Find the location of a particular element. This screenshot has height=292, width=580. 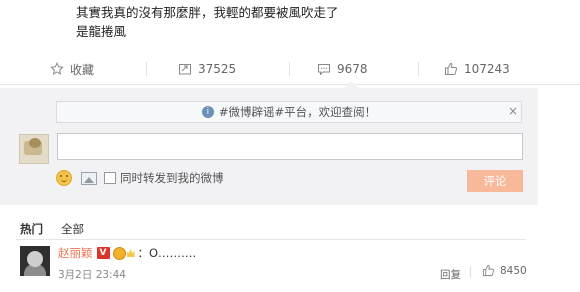

comment-text: ：O………. is located at coordinates (167, 253).